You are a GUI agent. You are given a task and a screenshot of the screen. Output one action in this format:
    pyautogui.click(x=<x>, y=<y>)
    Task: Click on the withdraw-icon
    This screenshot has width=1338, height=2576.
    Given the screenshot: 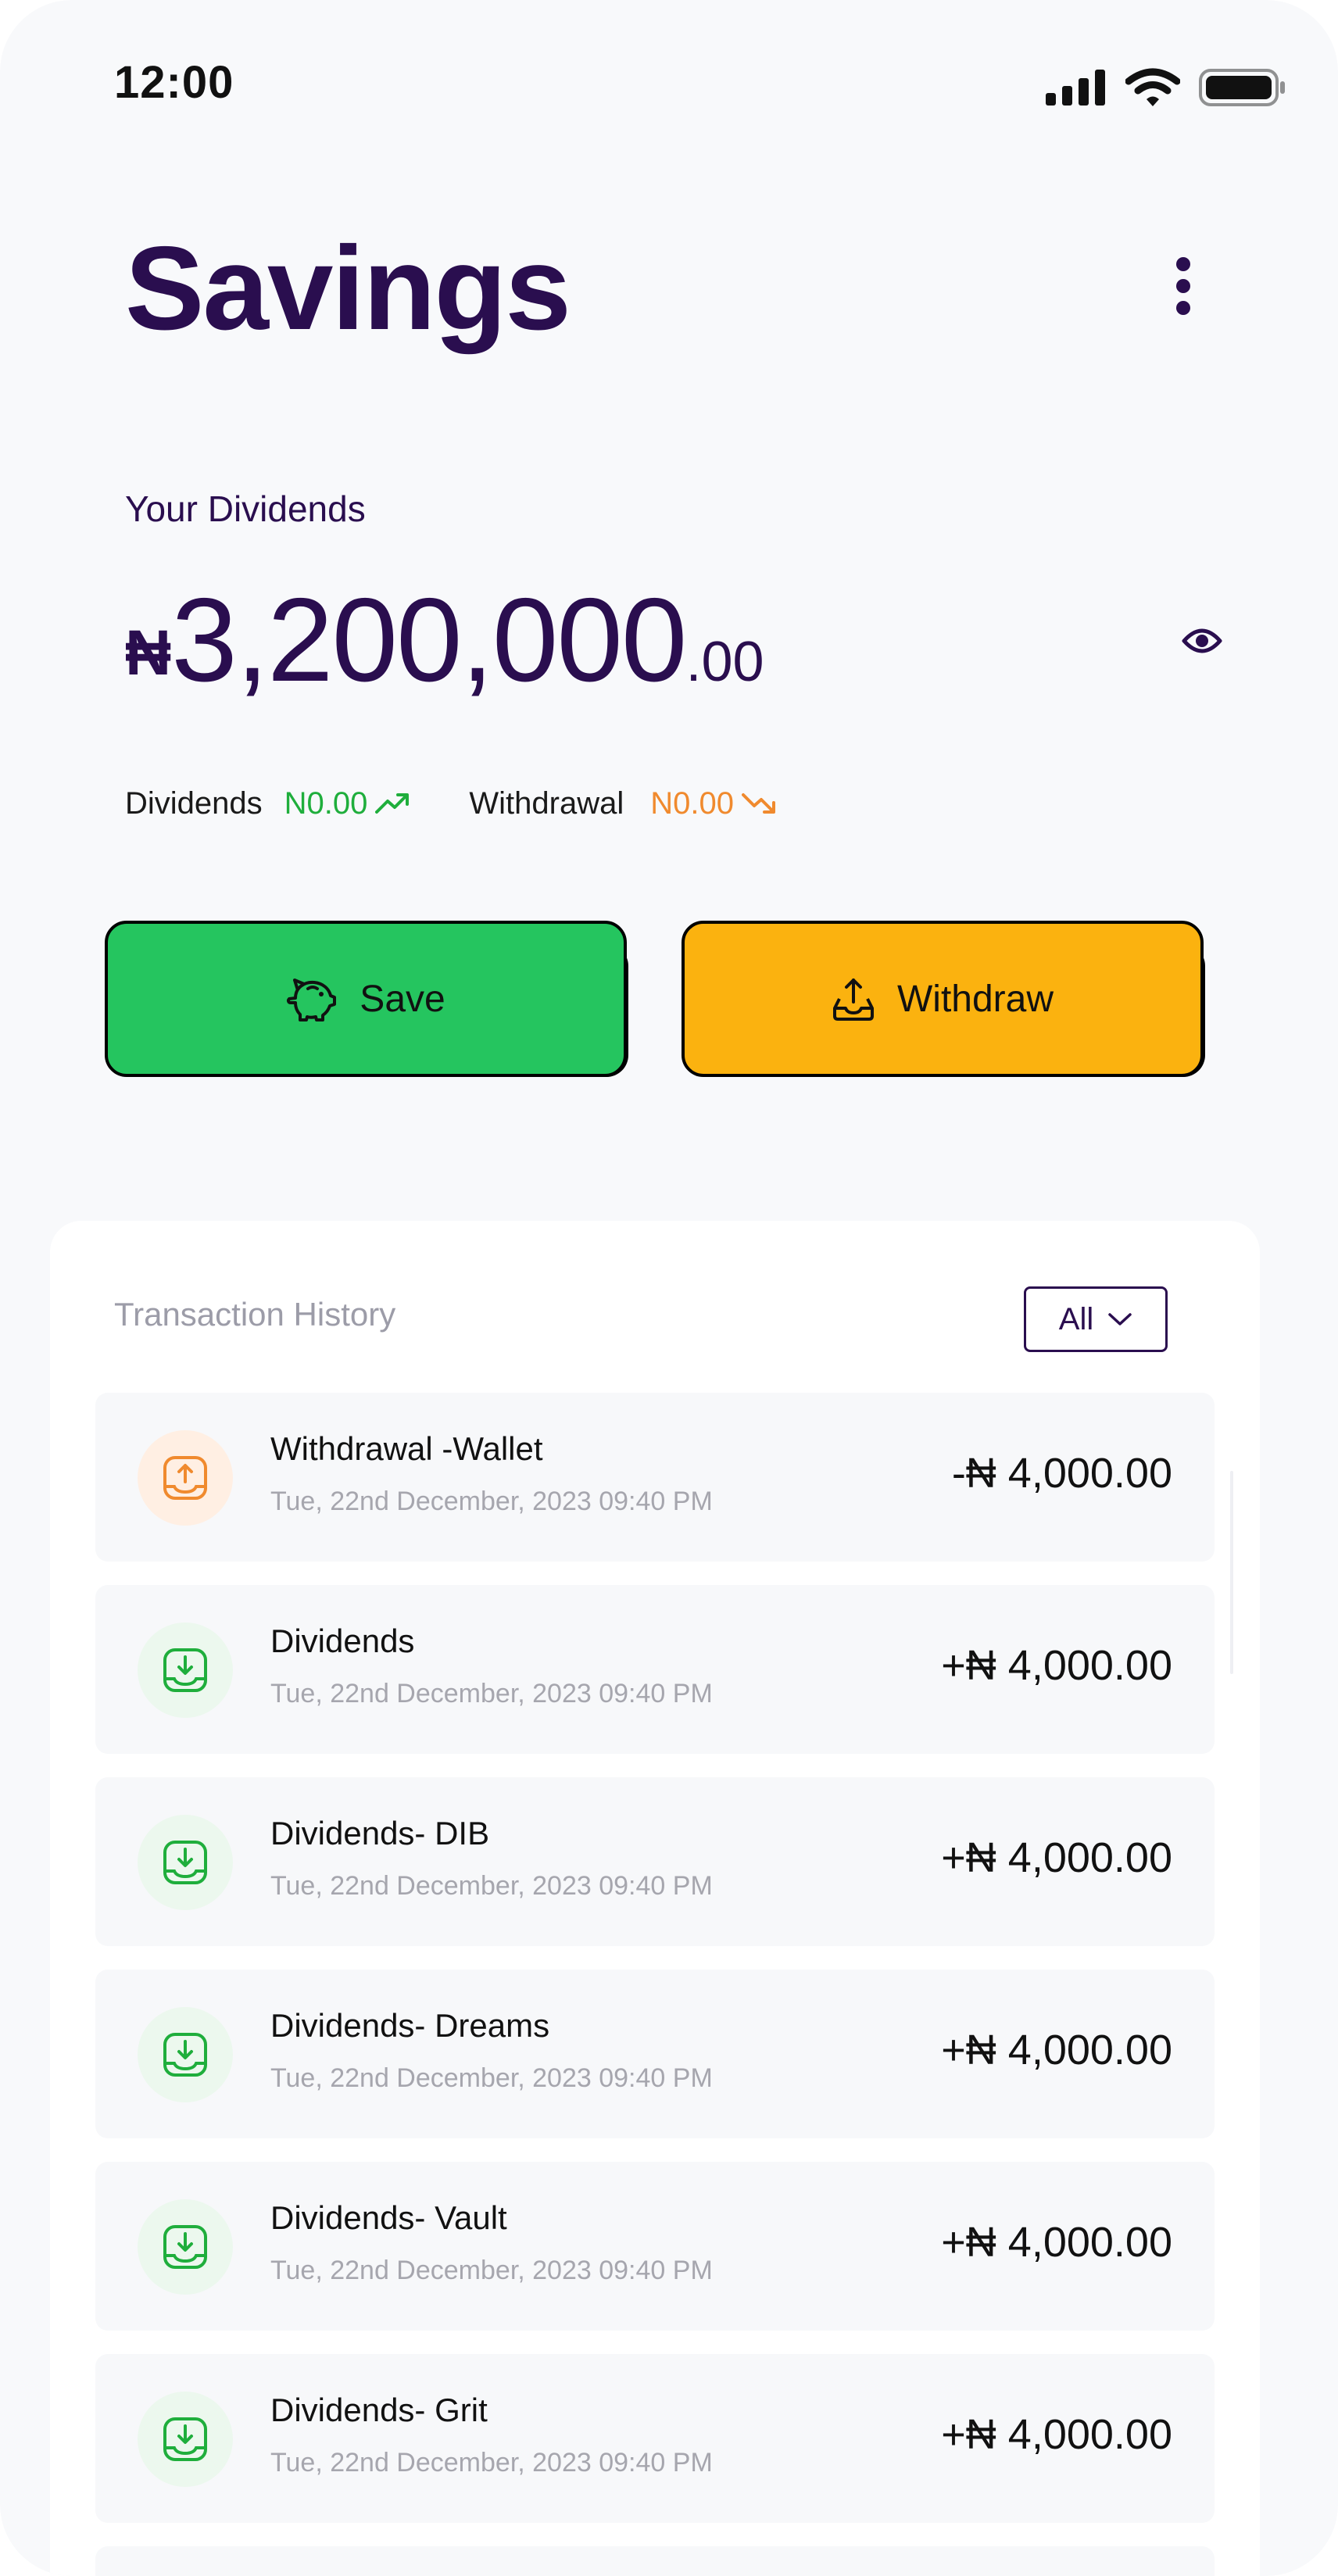 What is the action you would take?
    pyautogui.click(x=853, y=1000)
    